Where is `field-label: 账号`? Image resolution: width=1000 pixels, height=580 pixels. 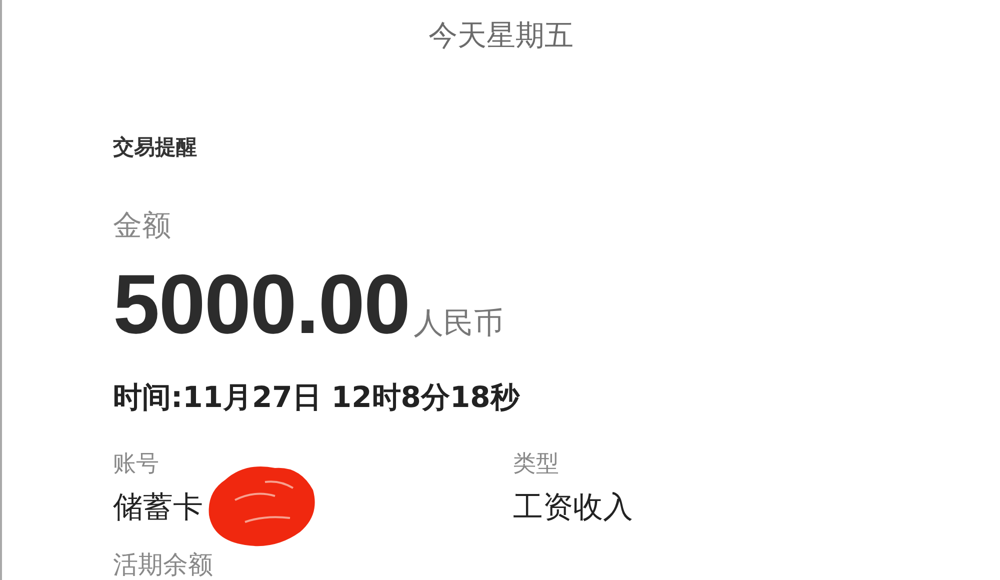 field-label: 账号 is located at coordinates (136, 464).